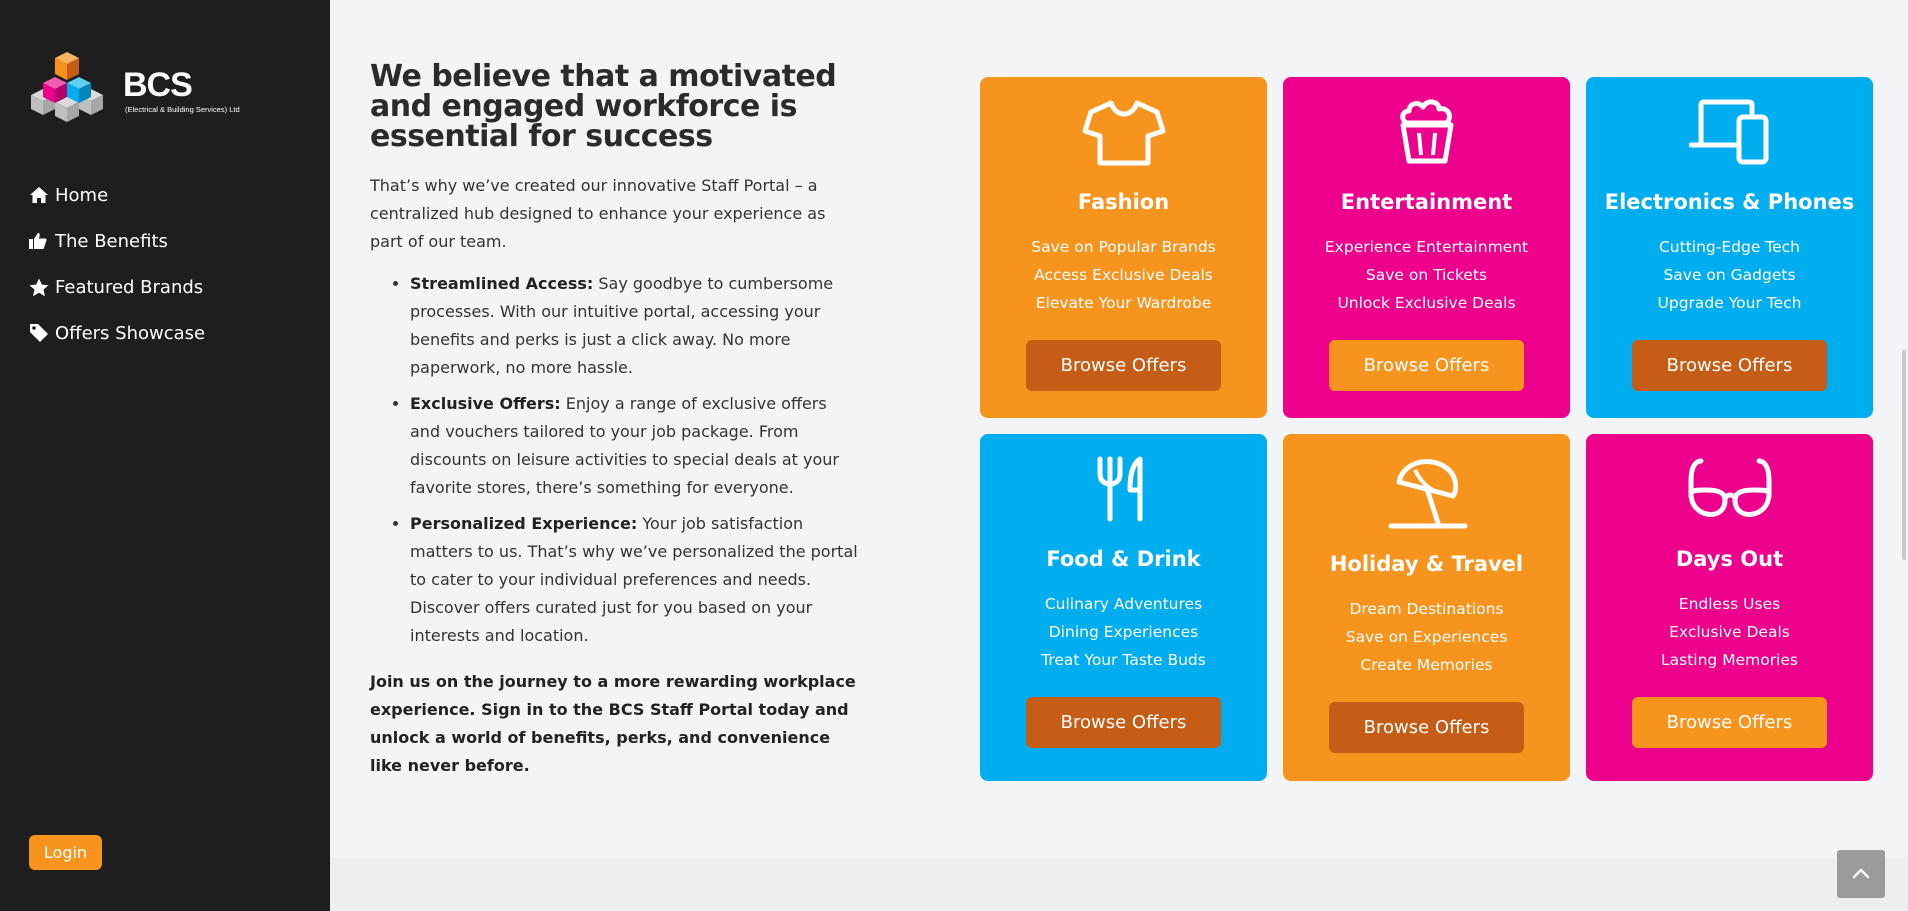 Image resolution: width=1908 pixels, height=911 pixels. I want to click on card-line: Dining Experiences, so click(1123, 632).